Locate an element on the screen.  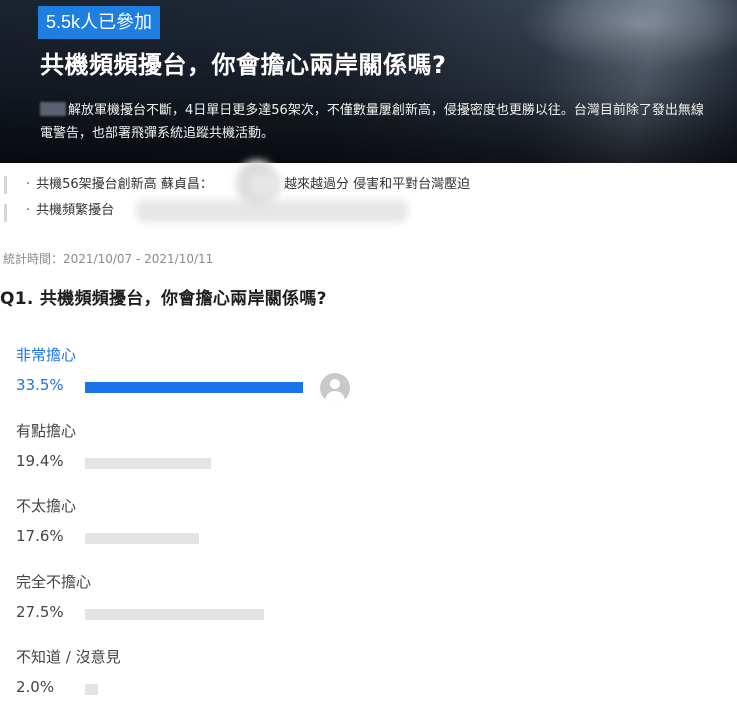
participants-badge: 5.5k人已參加 is located at coordinates (99, 22).